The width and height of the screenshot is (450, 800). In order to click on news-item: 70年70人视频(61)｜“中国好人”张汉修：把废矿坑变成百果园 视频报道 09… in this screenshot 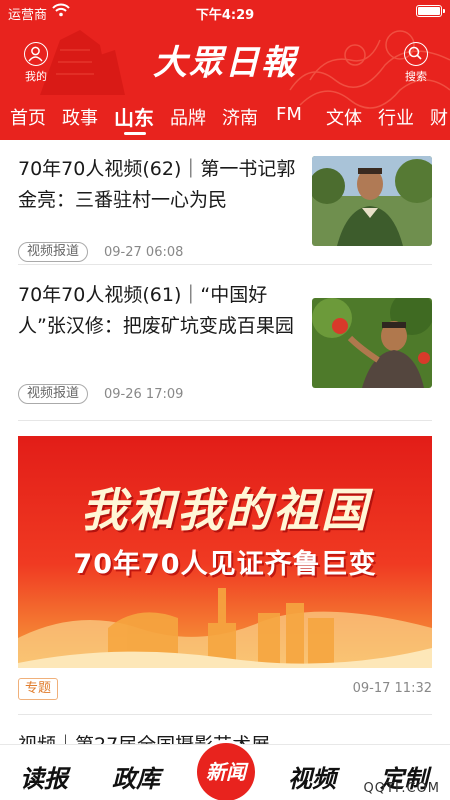, I will do `click(225, 345)`.